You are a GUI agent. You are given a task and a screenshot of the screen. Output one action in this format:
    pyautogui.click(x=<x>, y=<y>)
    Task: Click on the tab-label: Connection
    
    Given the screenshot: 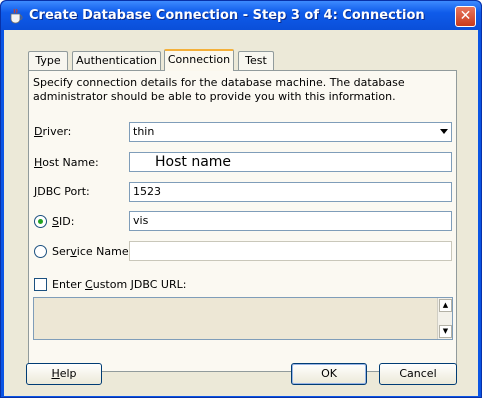 What is the action you would take?
    pyautogui.click(x=199, y=59)
    